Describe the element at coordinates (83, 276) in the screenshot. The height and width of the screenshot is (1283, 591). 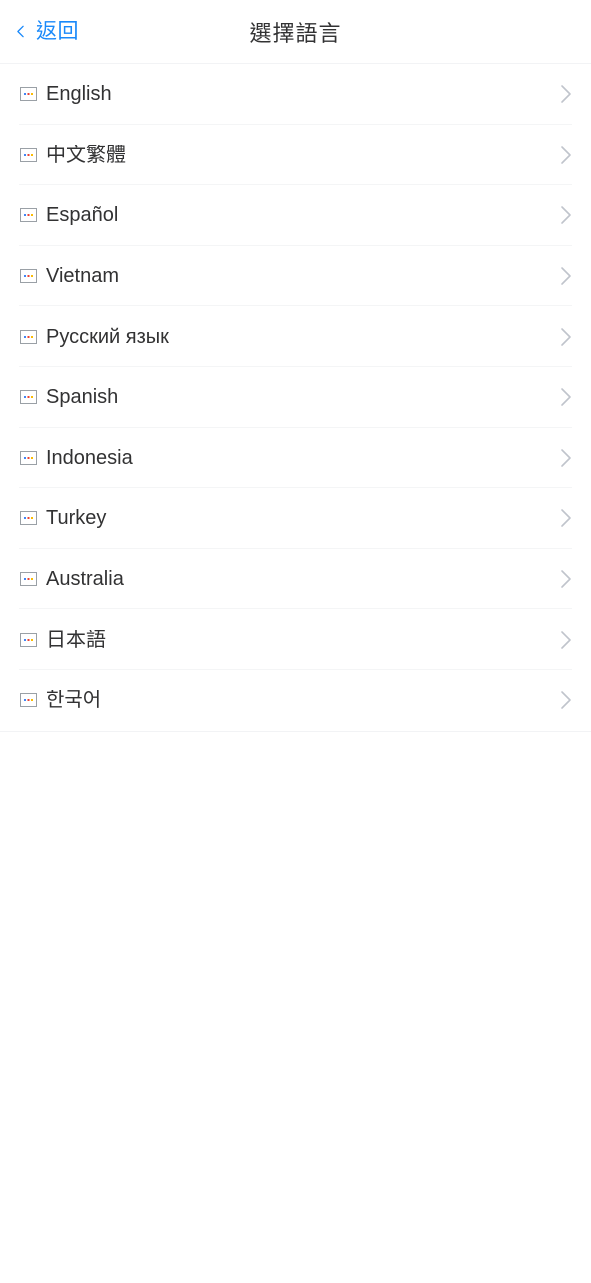
I see `list-item-label: Vietnam` at that location.